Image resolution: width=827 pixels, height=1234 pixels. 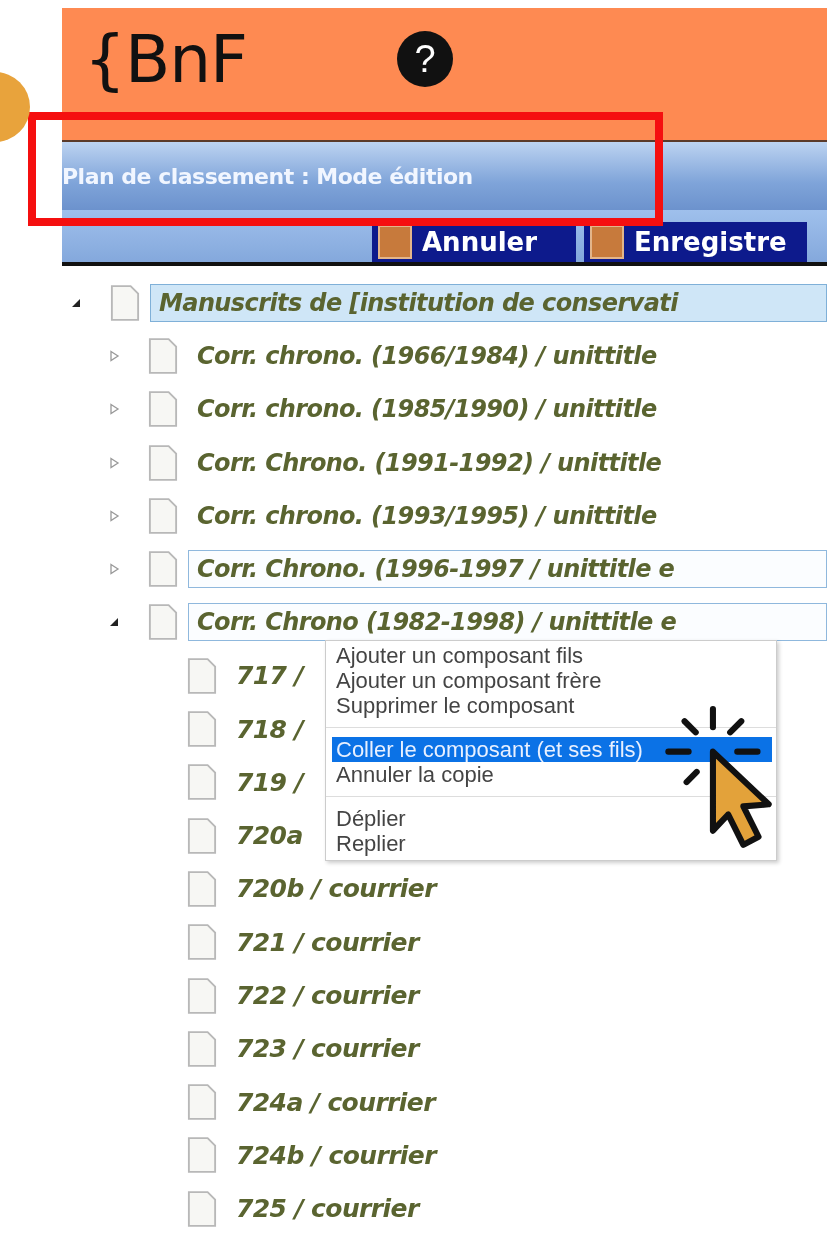 What do you see at coordinates (488, 302) in the screenshot?
I see `tree-item: Manuscrits de [institution de conservati` at bounding box center [488, 302].